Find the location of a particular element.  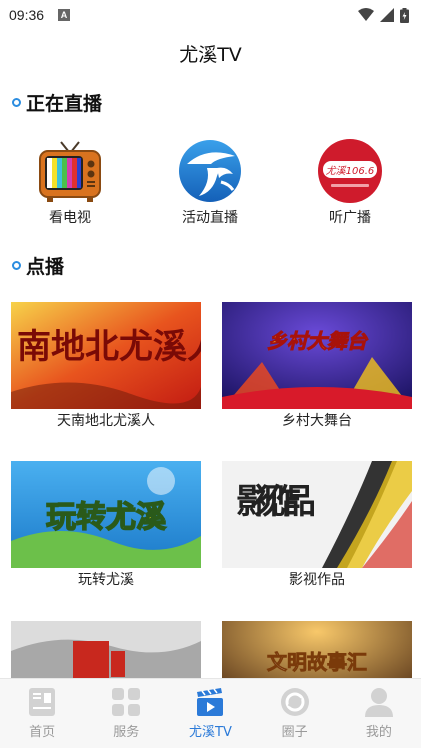

radio-icon: 尤溪106.6 is located at coordinates (350, 171).